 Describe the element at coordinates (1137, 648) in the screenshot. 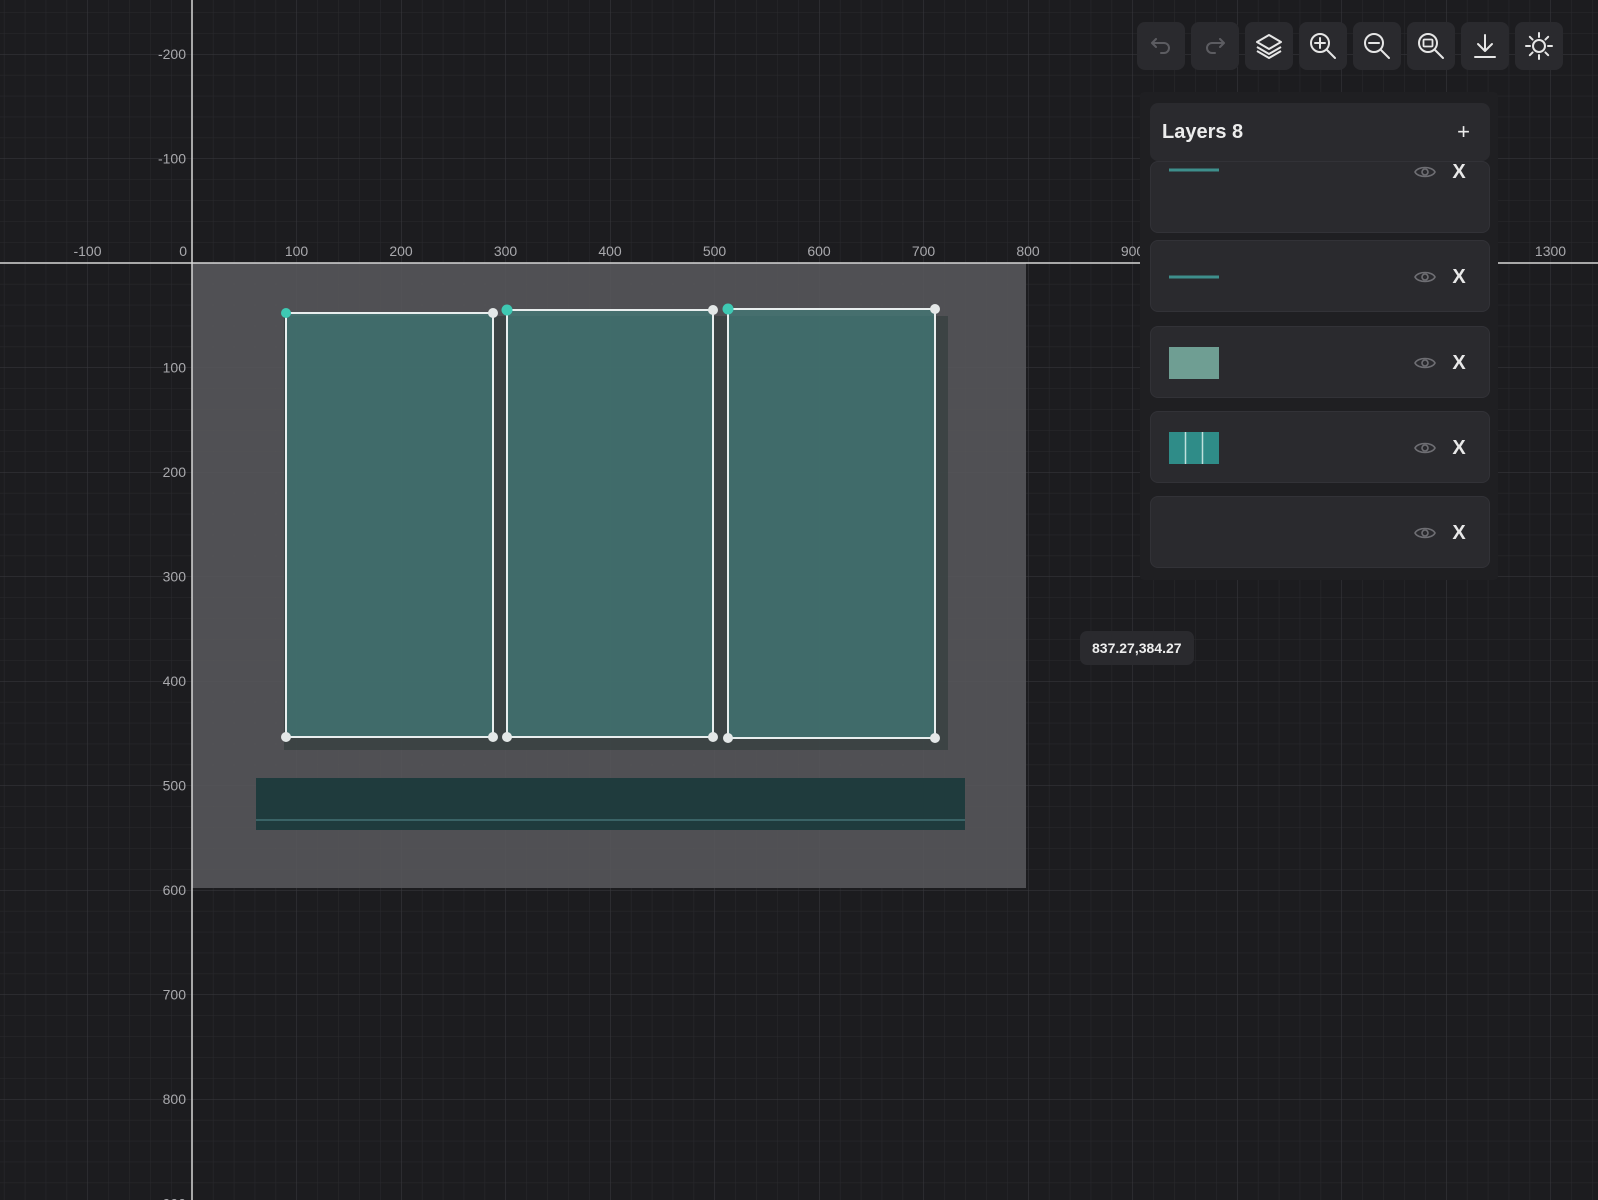

I see `cursor-coordinates: 837.27,384.27` at that location.